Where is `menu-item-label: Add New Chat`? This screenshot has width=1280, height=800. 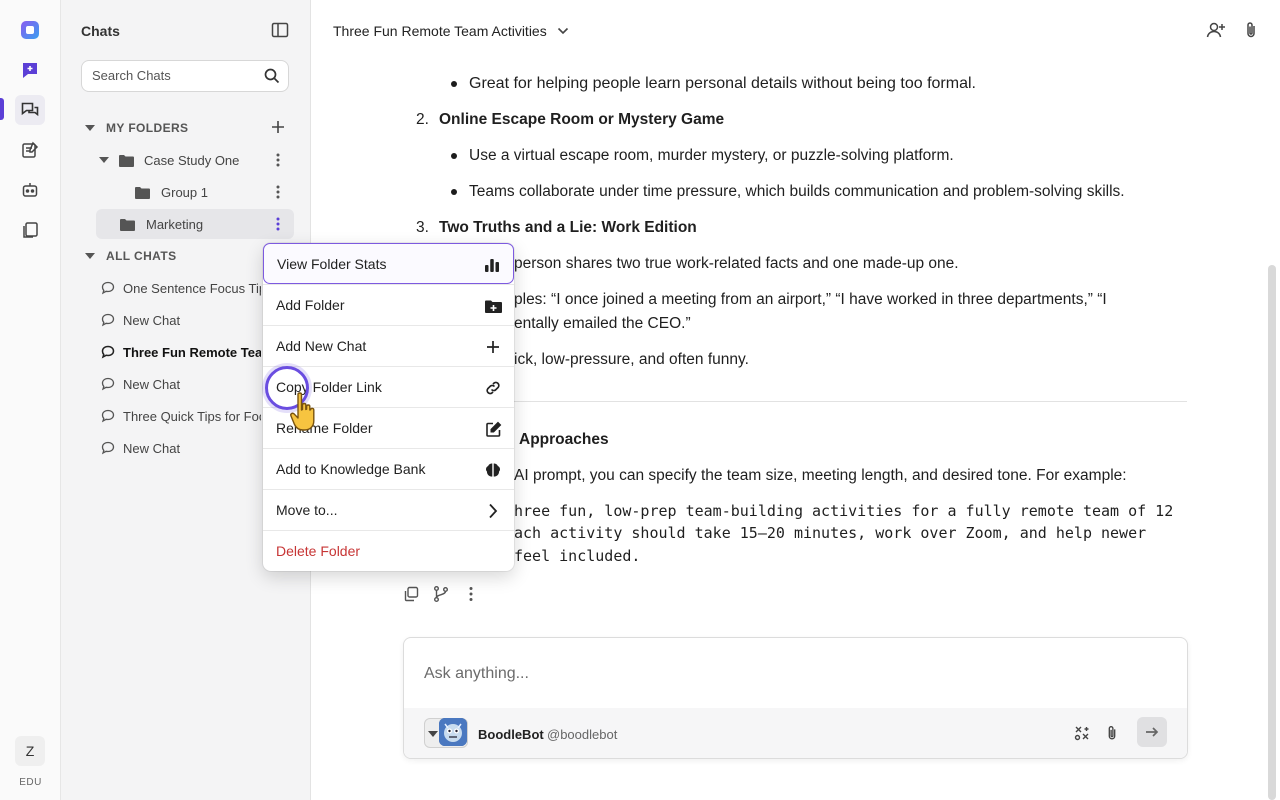
menu-item-label: Add New Chat is located at coordinates (321, 346).